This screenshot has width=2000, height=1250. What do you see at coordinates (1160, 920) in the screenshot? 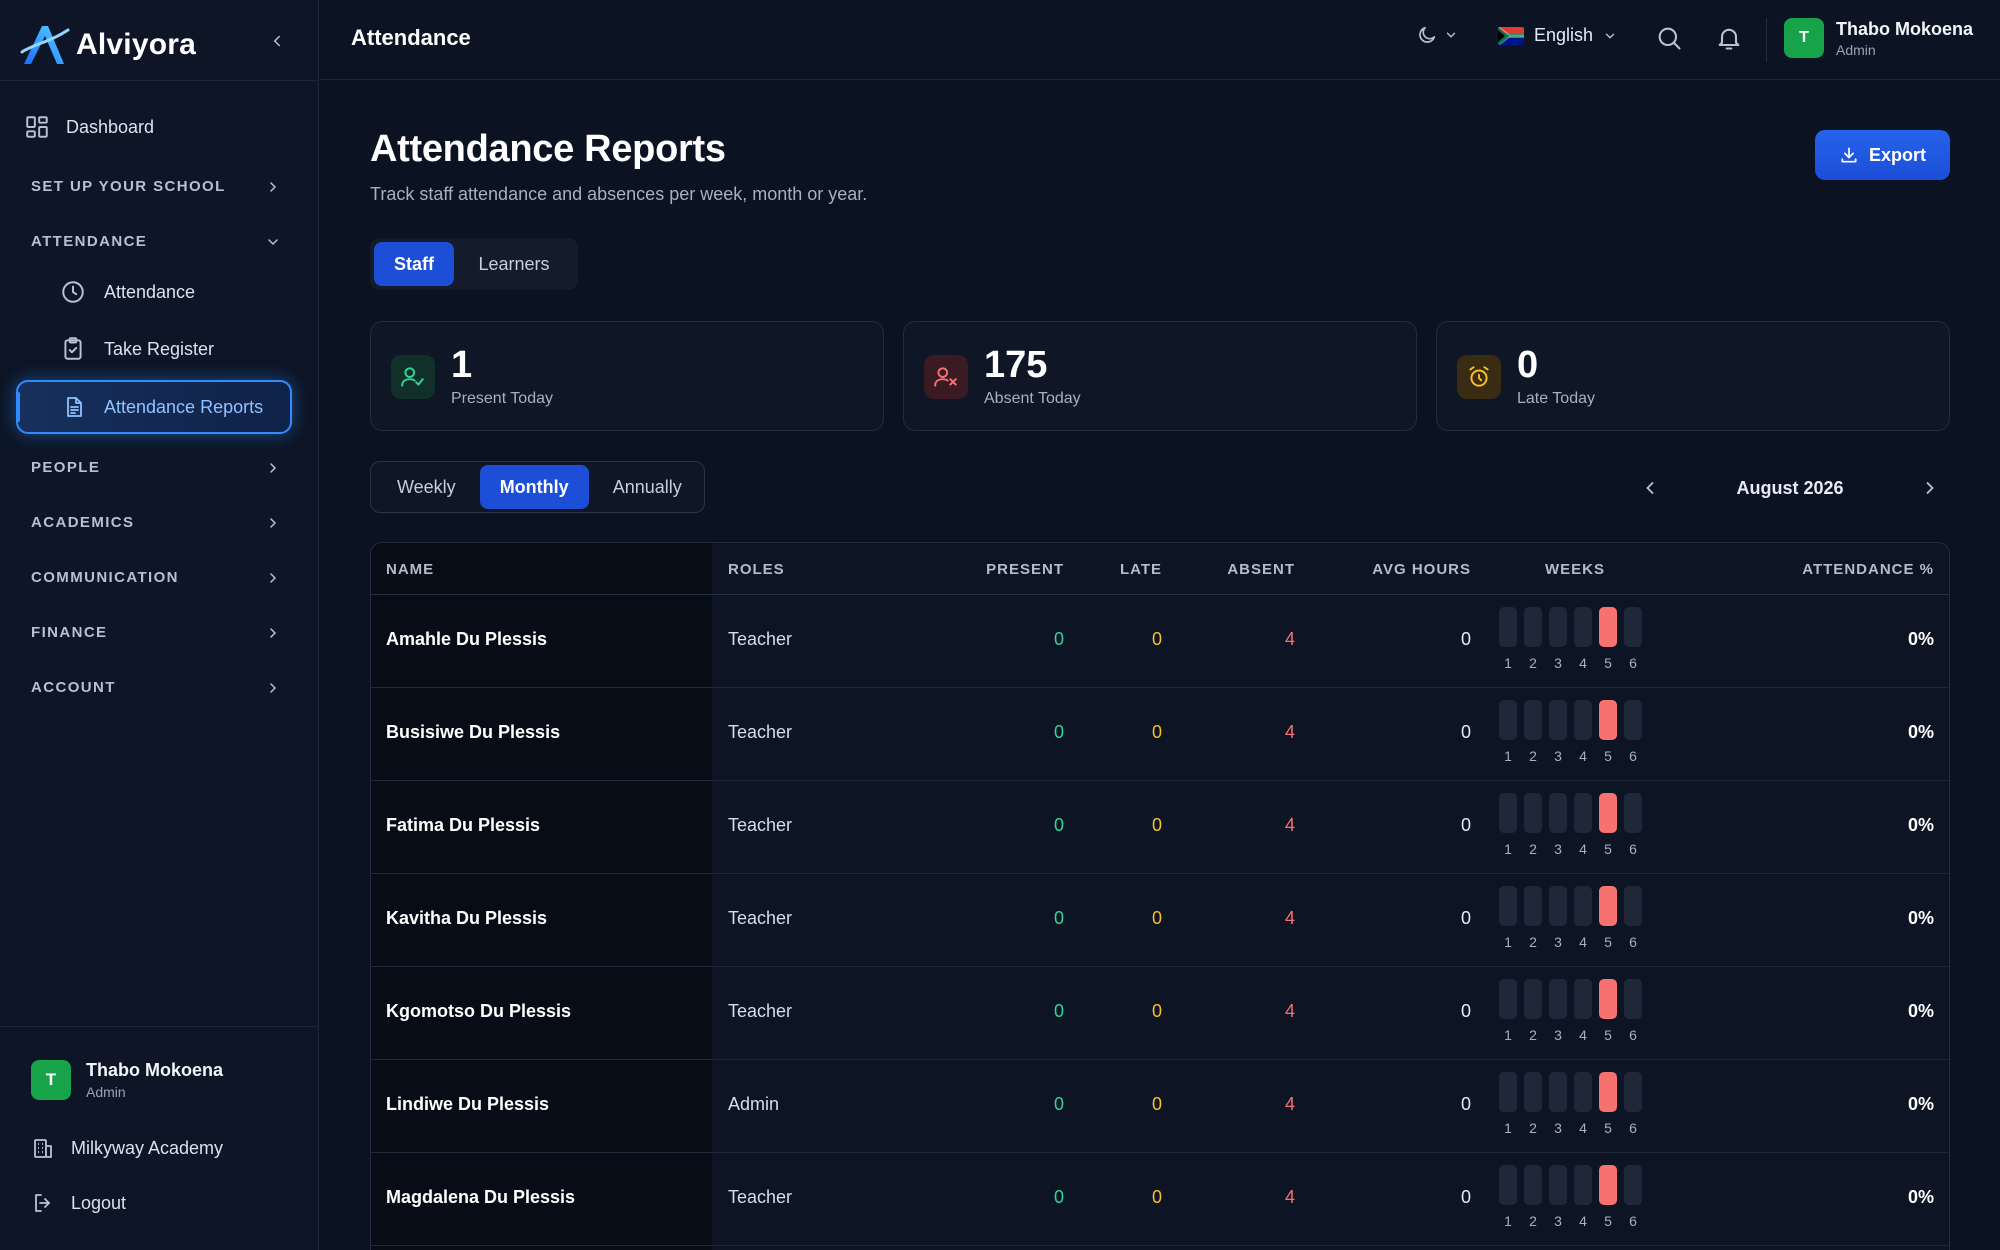
I see `table-row: Kavitha Du Plessis Teacher 0 0 4 0 0% 1 2 3 4 5 6` at bounding box center [1160, 920].